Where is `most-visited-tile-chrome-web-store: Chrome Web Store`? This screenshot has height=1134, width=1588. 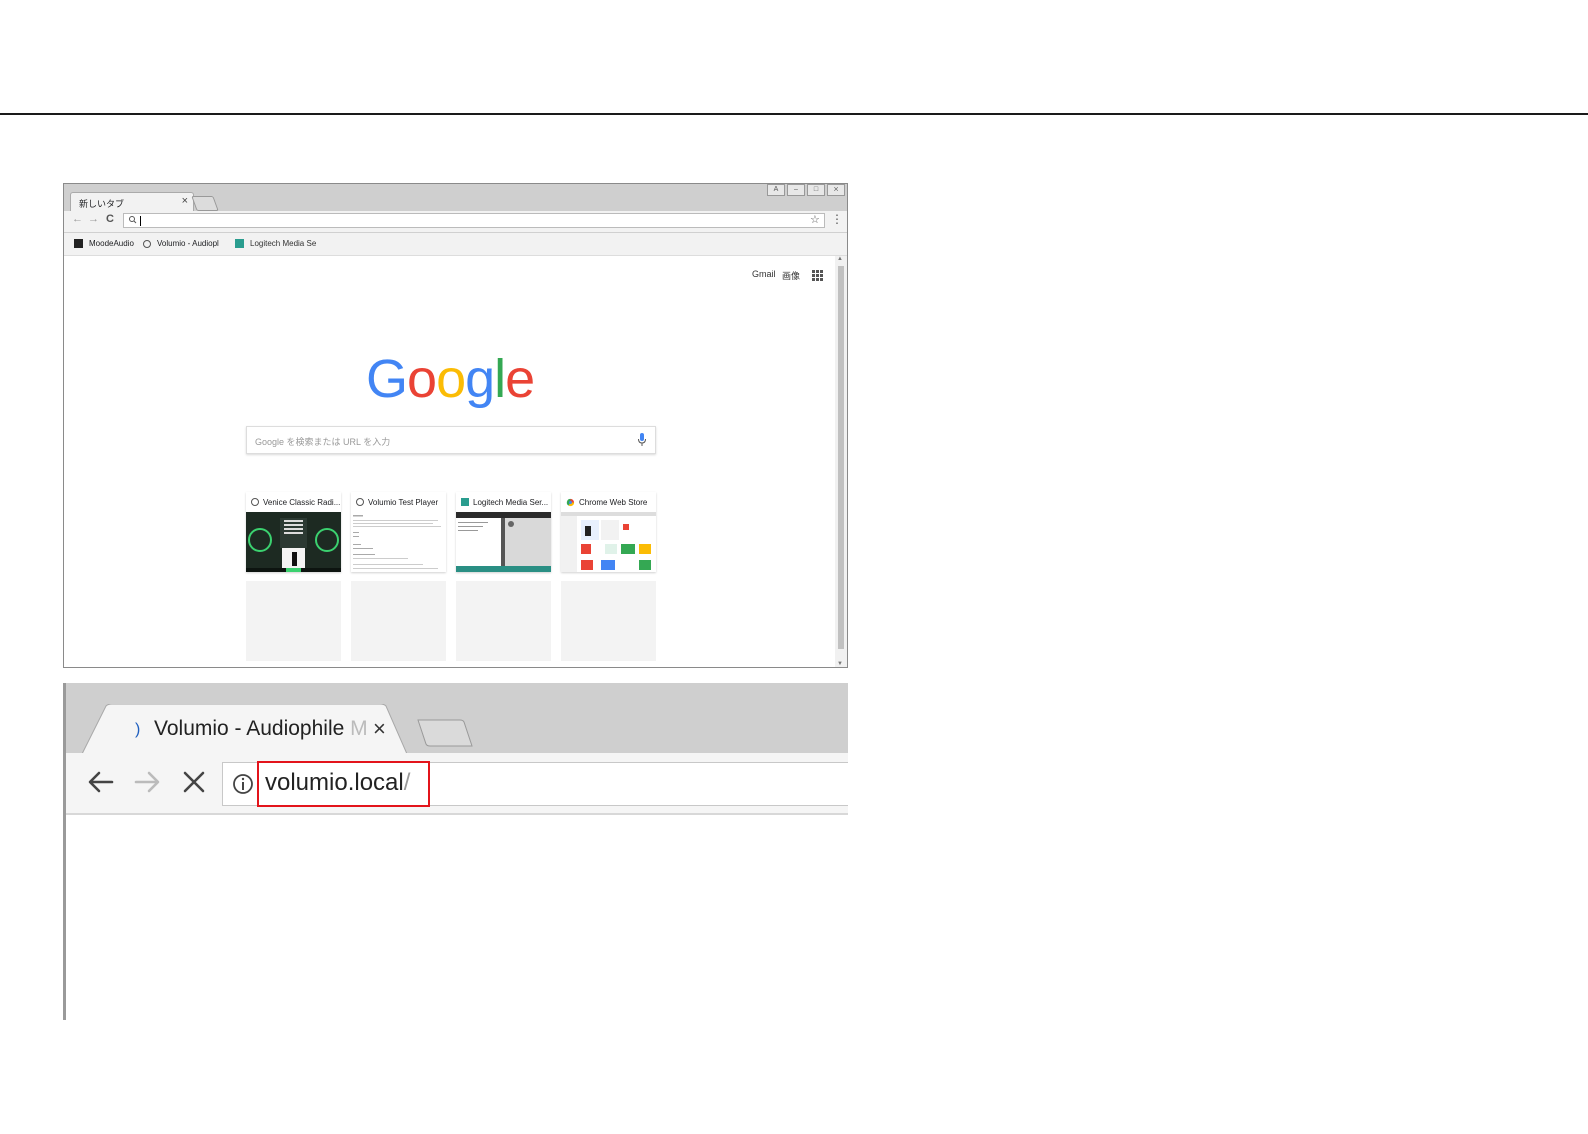
most-visited-tile-chrome-web-store: Chrome Web Store is located at coordinates (608, 532).